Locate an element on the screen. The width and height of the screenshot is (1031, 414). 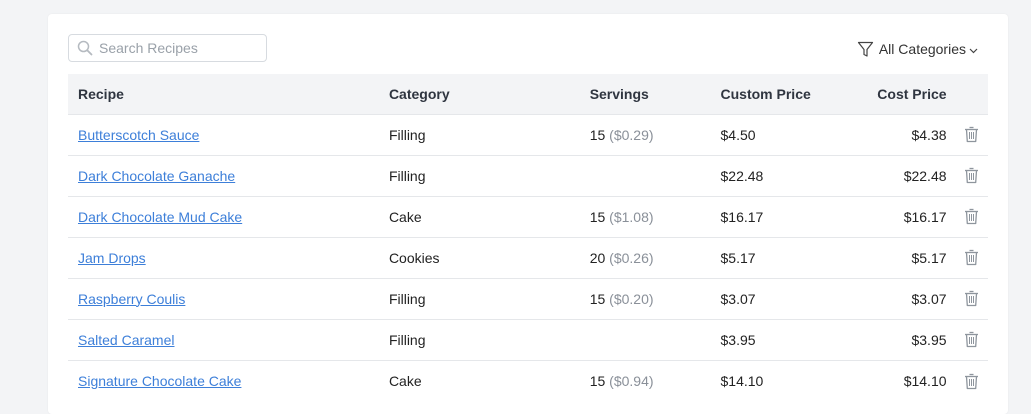
chevron-down-icon is located at coordinates (973, 50).